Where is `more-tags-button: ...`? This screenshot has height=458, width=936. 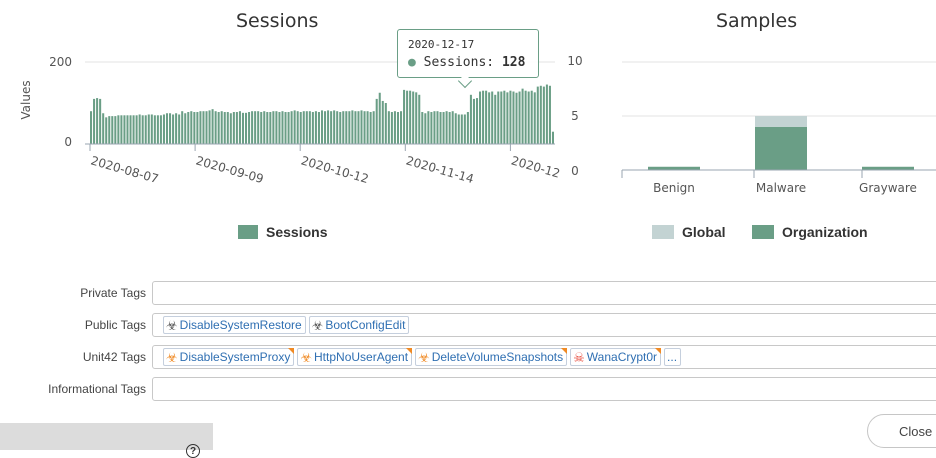
more-tags-button: ... is located at coordinates (673, 357).